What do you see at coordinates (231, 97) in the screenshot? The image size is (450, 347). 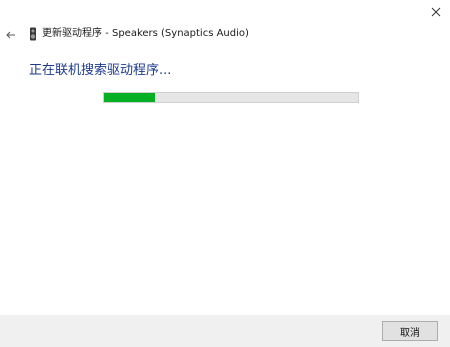 I see `progress-bar` at bounding box center [231, 97].